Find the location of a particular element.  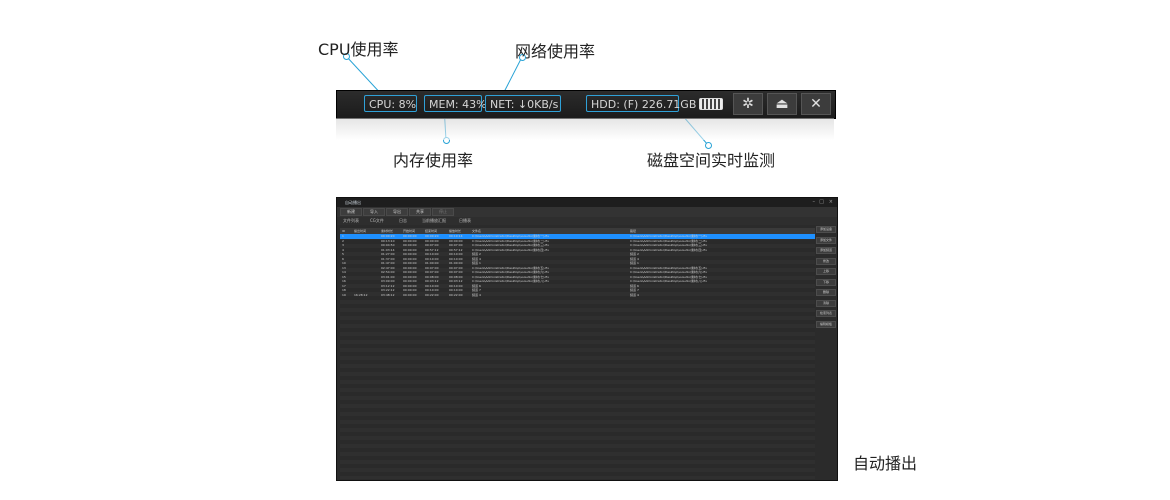

side-button-panel: 添加设备添加文件添加频道修改上移下移删除清除检索列表编辑模板 is located at coordinates (826, 352).